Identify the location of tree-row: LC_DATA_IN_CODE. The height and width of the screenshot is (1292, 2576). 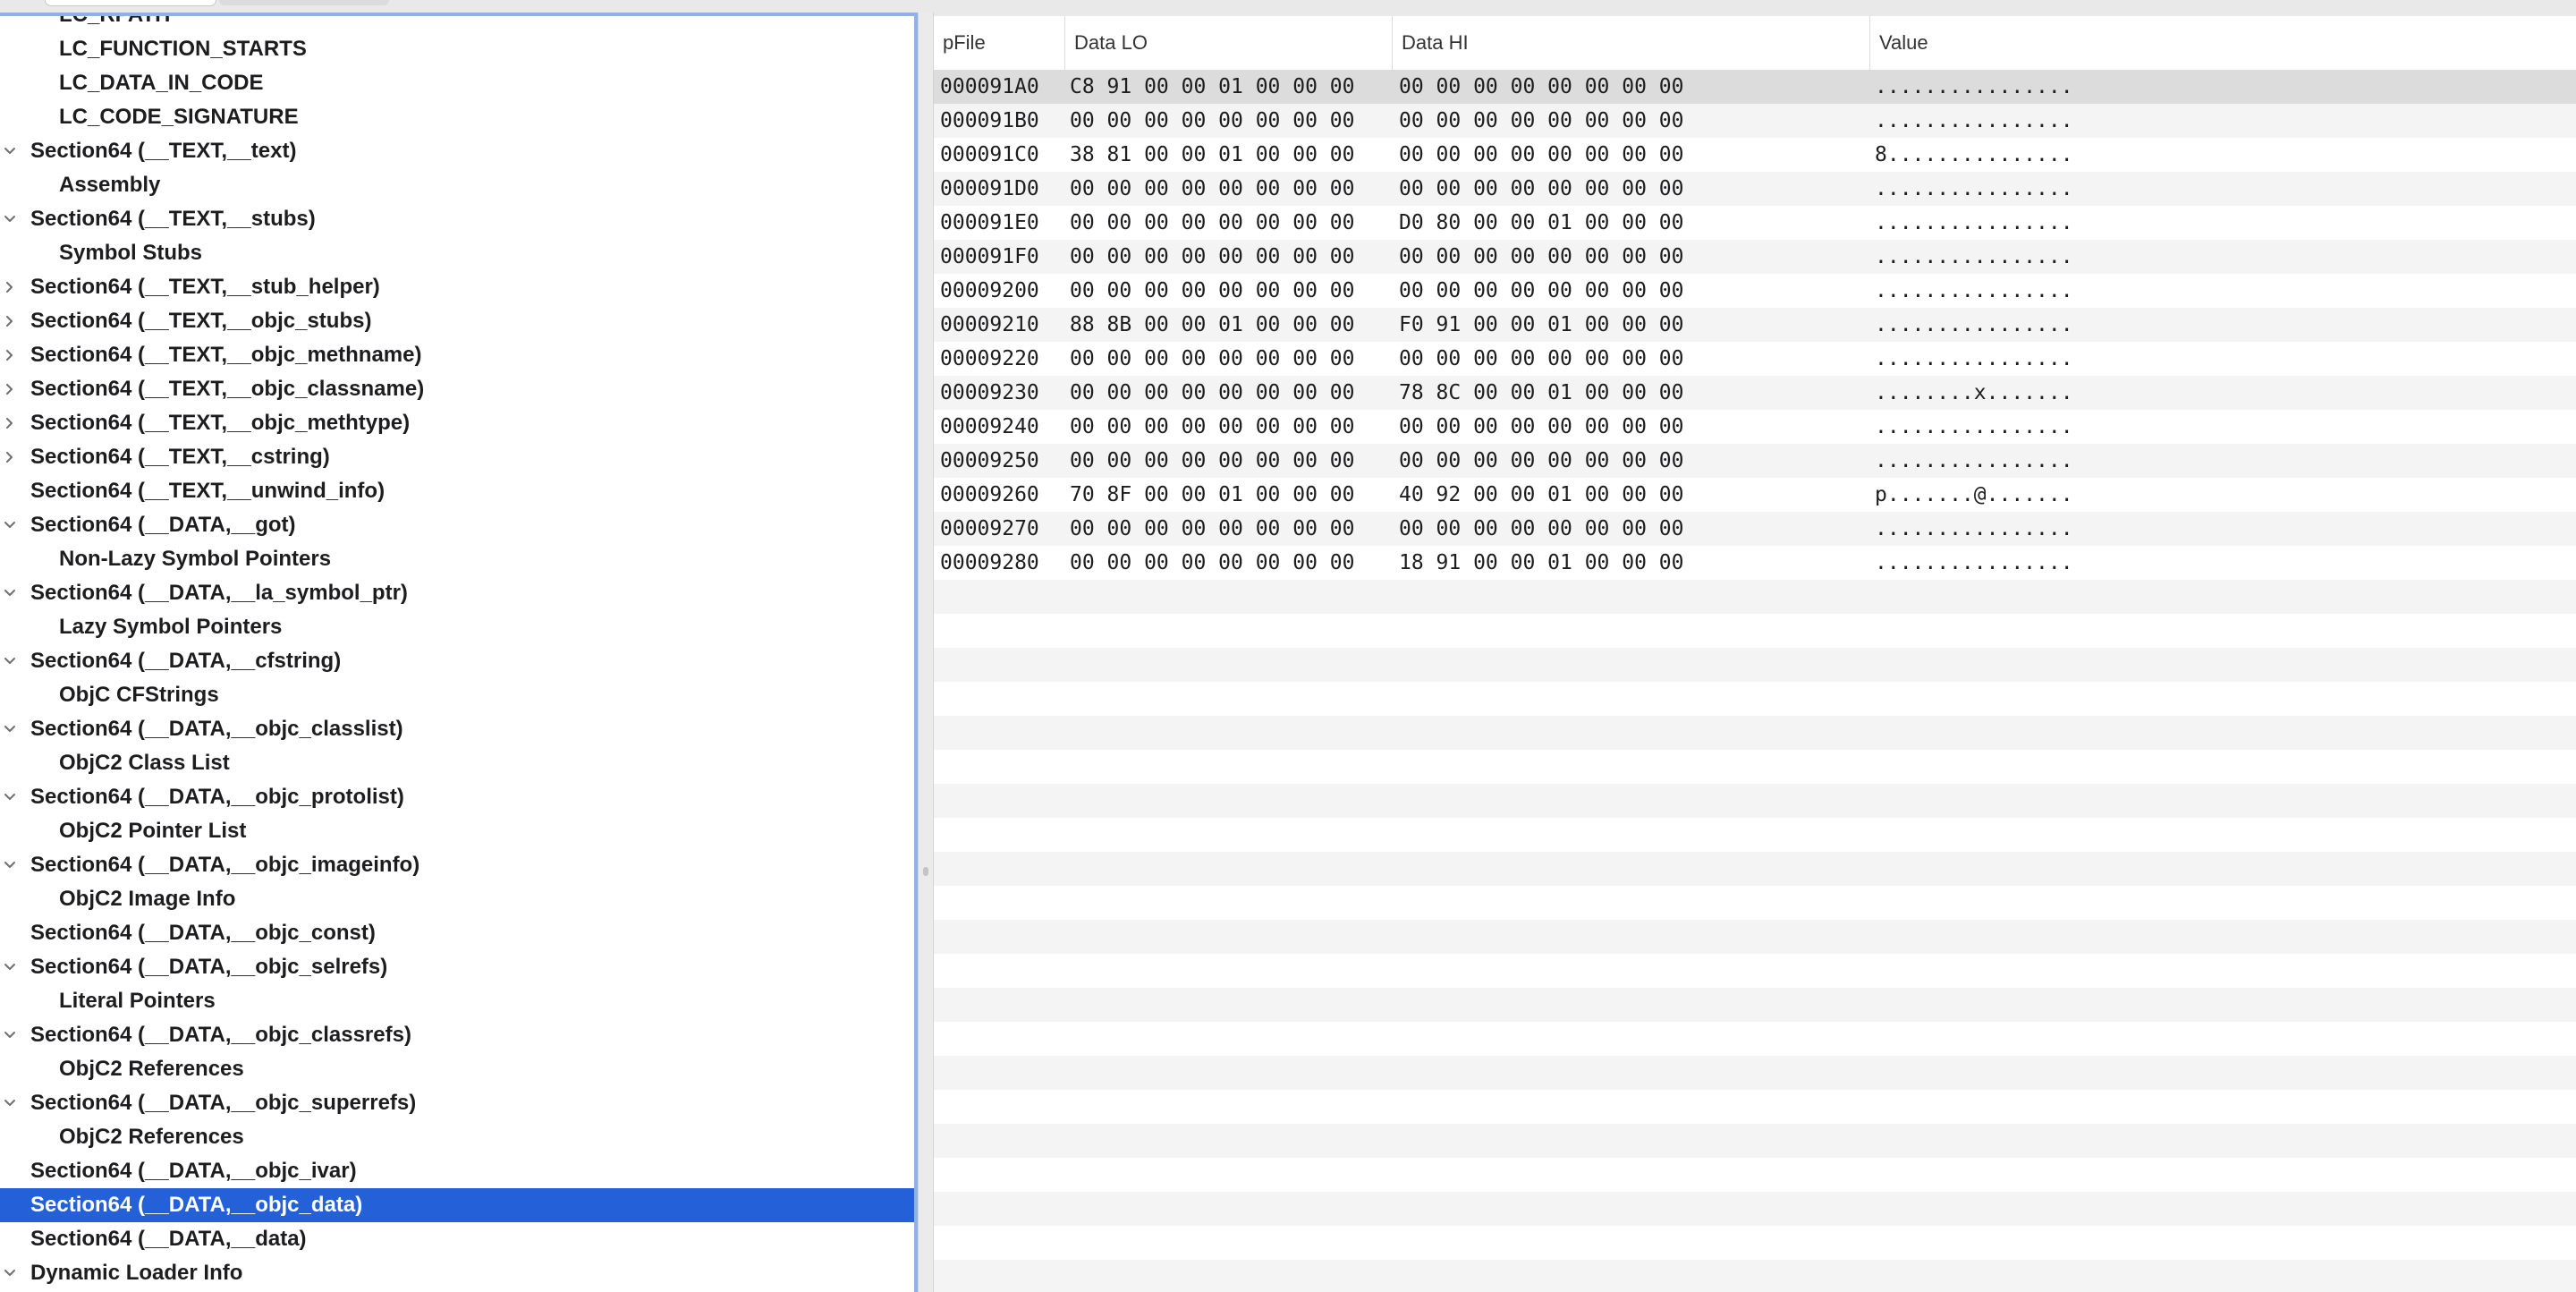
(457, 83).